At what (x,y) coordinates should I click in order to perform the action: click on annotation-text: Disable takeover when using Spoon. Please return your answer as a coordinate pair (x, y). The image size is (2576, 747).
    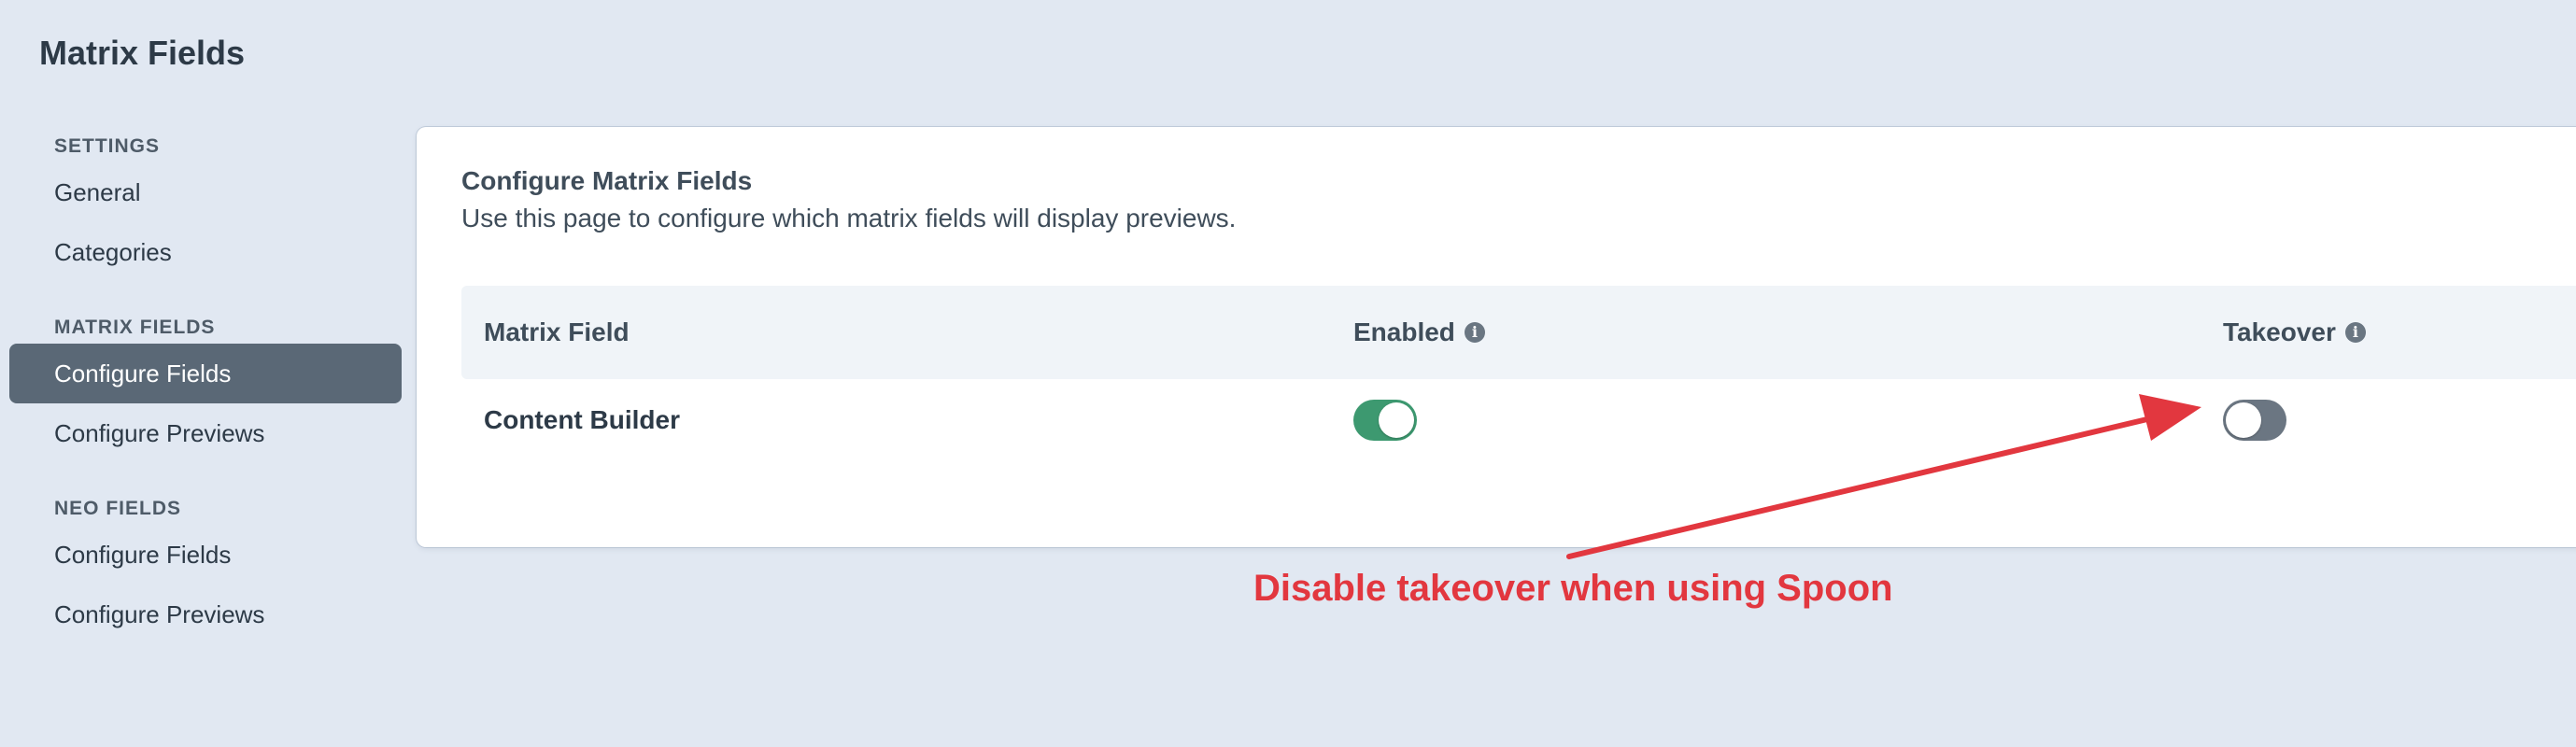
    Looking at the image, I should click on (1573, 588).